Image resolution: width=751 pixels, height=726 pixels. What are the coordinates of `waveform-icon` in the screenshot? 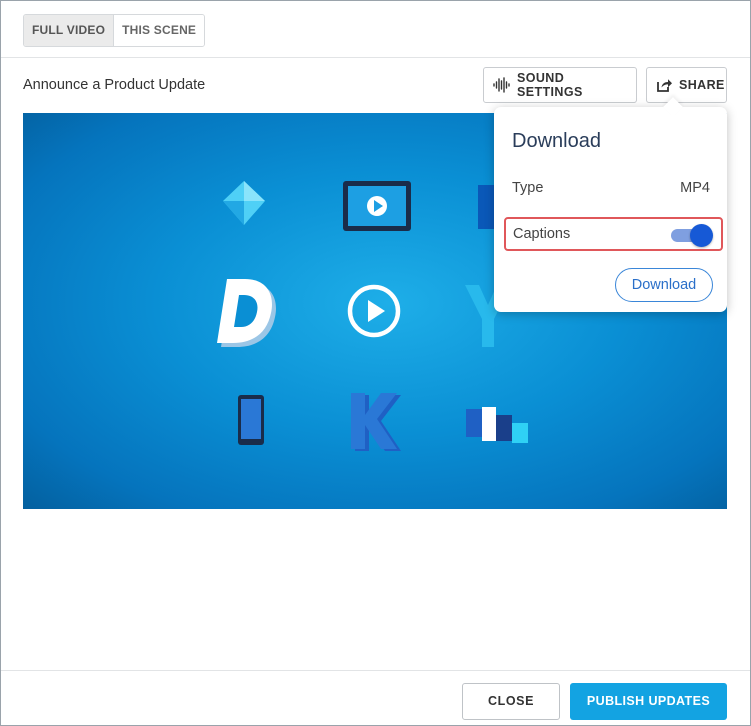 It's located at (502, 85).